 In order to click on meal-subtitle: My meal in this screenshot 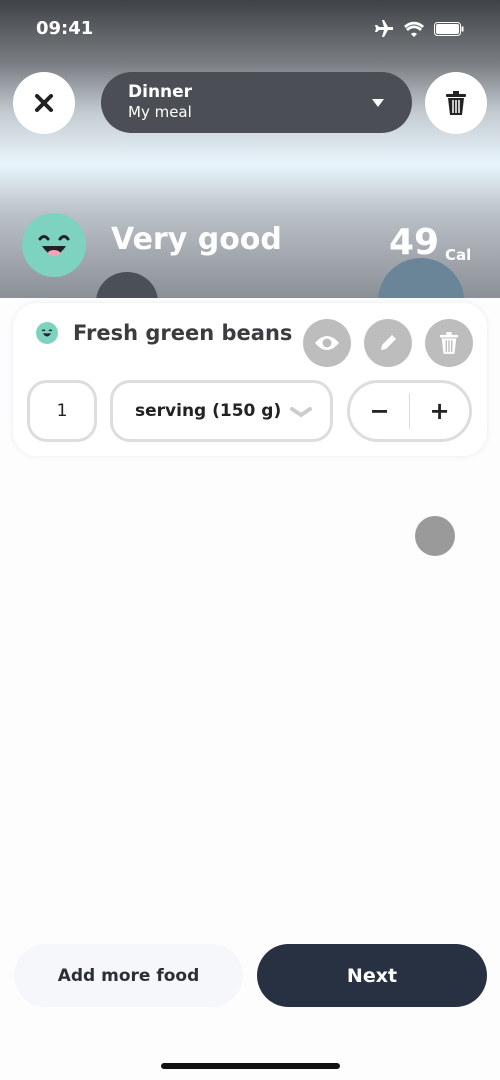, I will do `click(160, 112)`.